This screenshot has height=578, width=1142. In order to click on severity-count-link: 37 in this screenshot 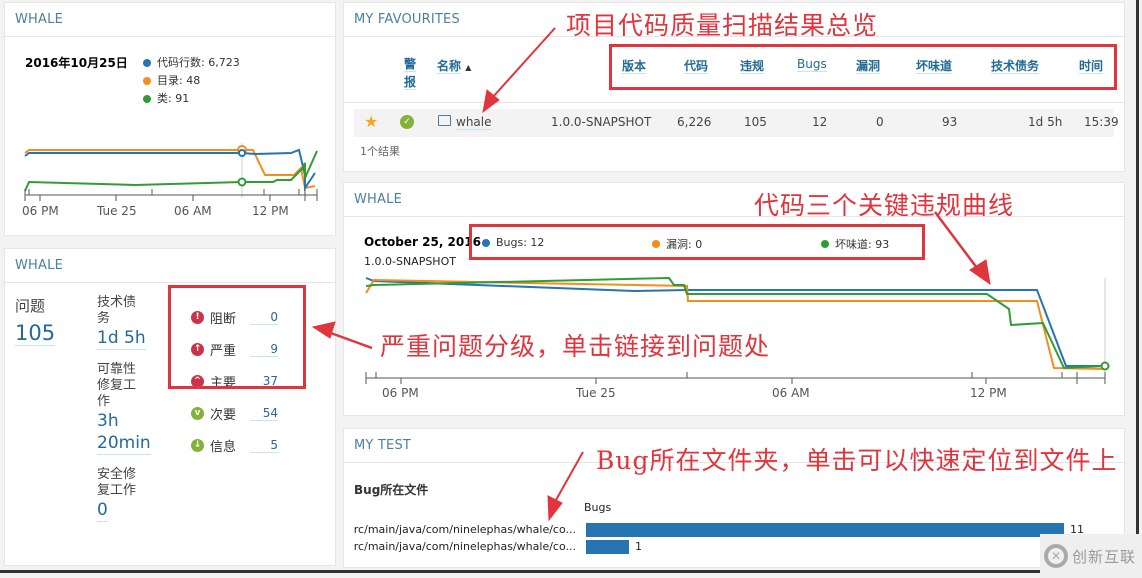, I will do `click(264, 381)`.